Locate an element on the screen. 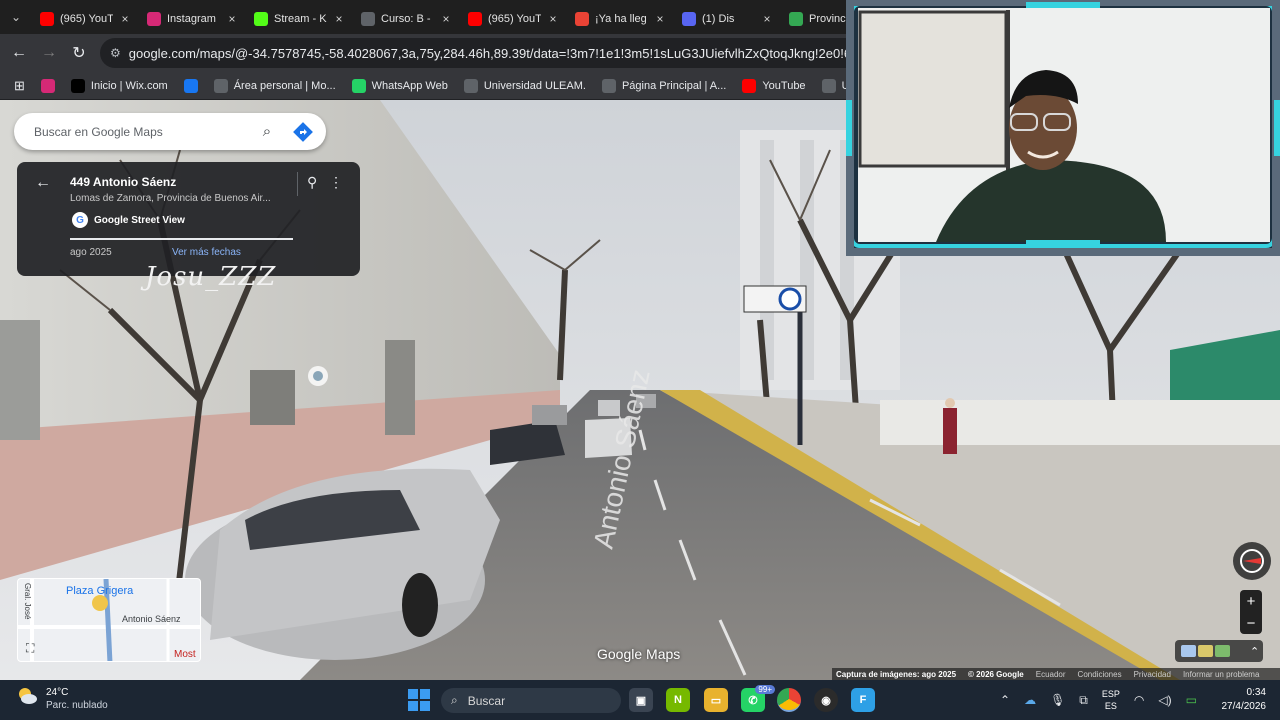 The height and width of the screenshot is (720, 1280). zoom-out-icon: − is located at coordinates (1251, 623).